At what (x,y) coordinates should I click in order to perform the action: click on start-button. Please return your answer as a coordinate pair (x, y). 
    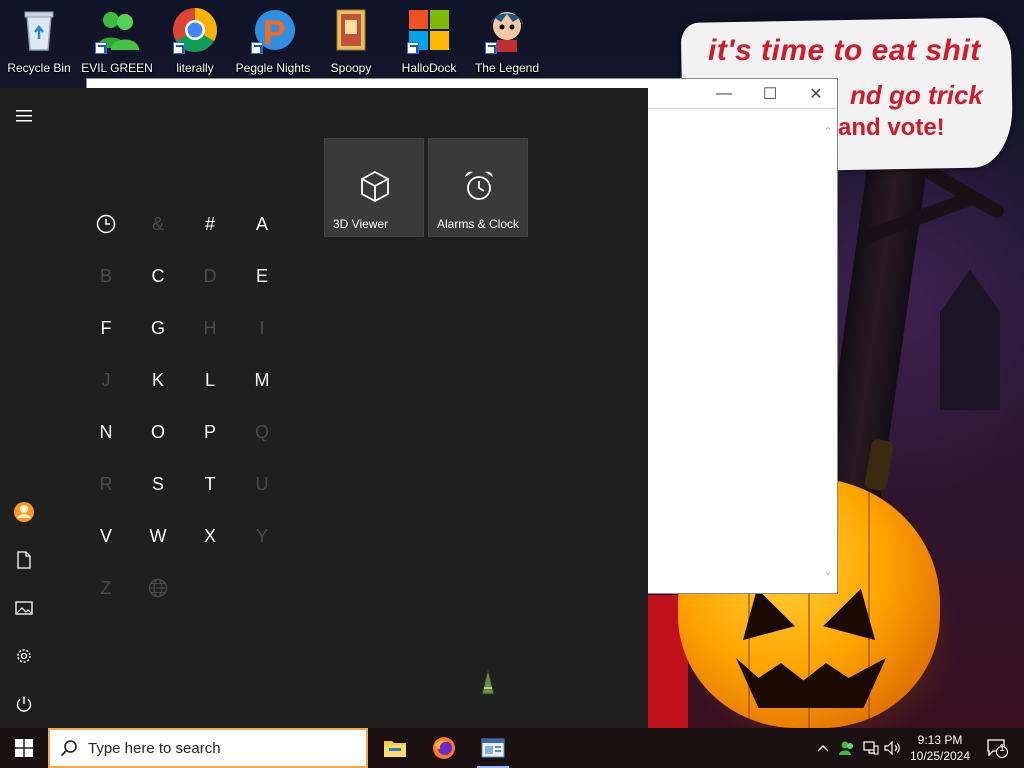
    Looking at the image, I should click on (24, 748).